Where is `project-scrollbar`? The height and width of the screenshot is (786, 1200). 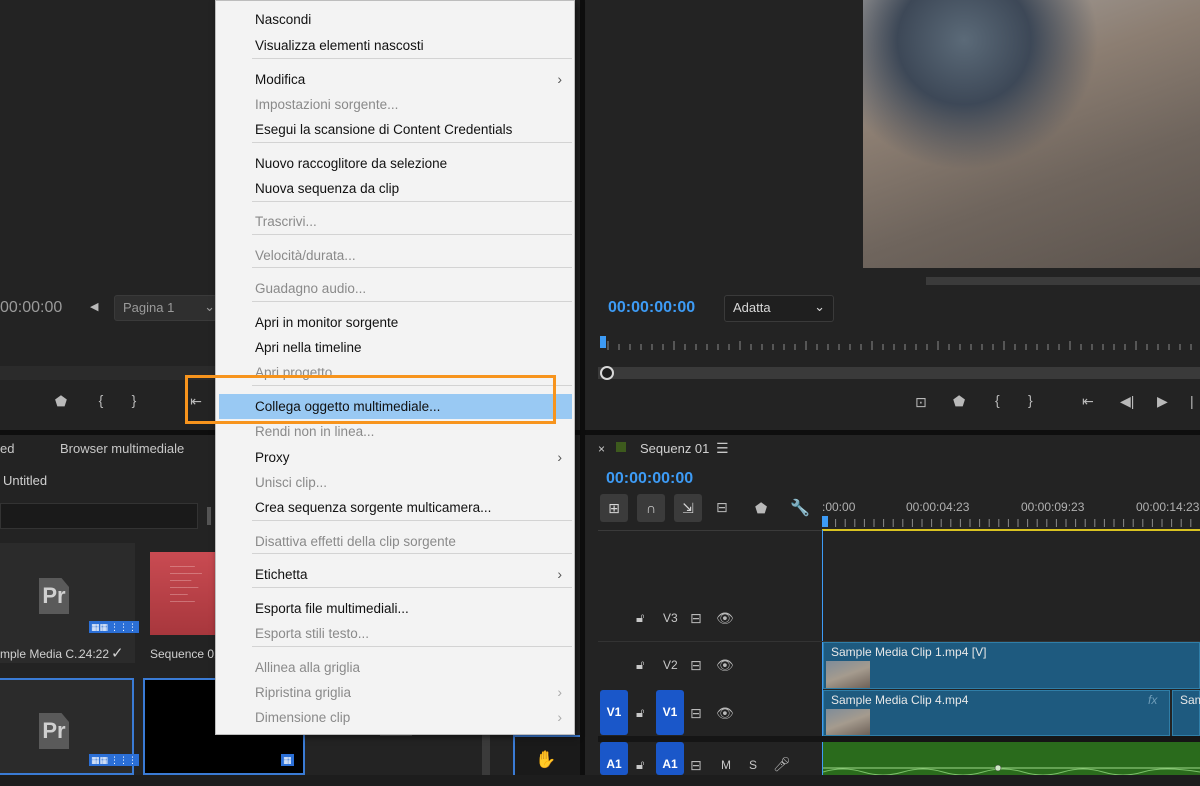 project-scrollbar is located at coordinates (486, 755).